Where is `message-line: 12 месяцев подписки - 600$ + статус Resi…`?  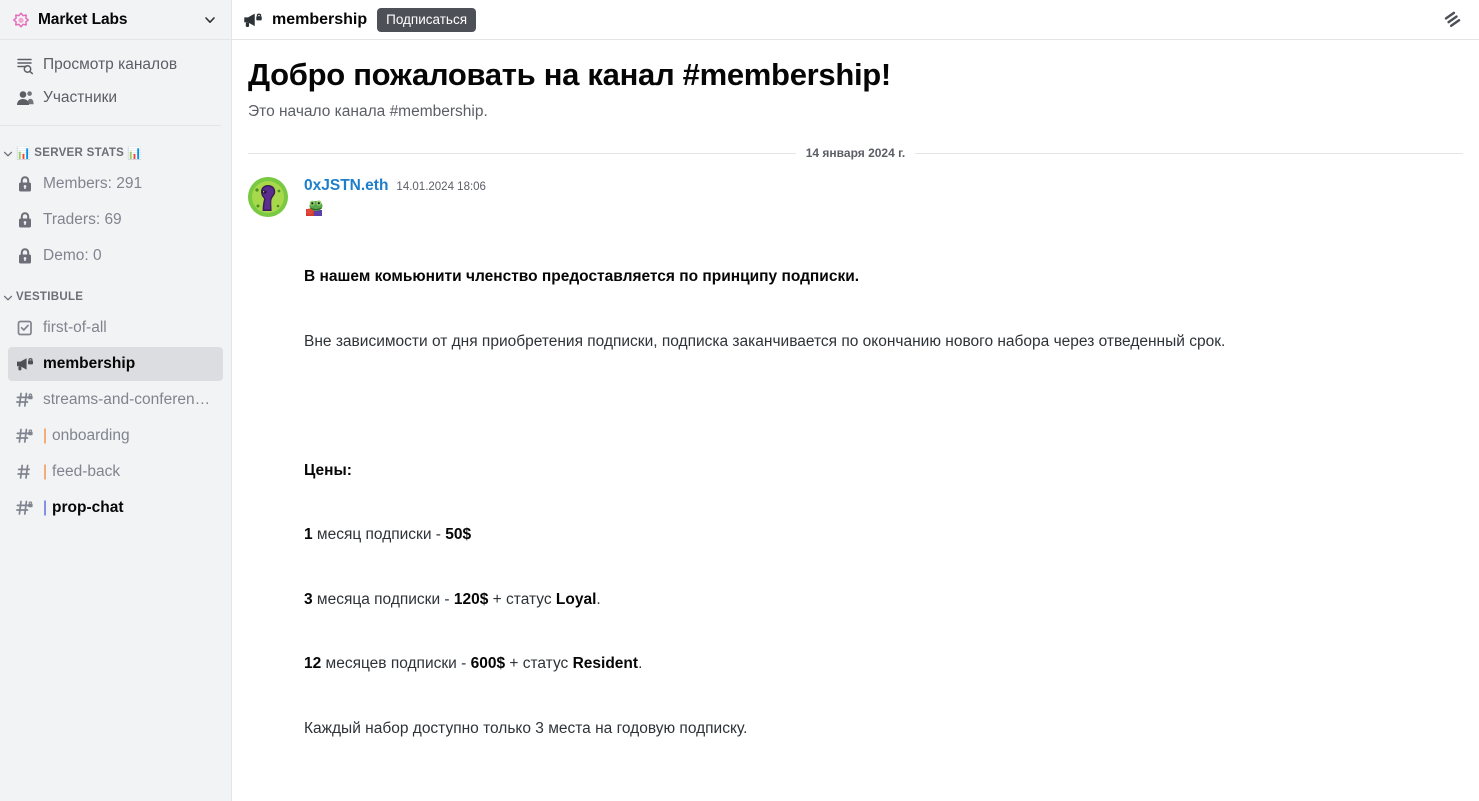
message-line: 12 месяцев подписки - 600$ + статус Resi… is located at coordinates (883, 664).